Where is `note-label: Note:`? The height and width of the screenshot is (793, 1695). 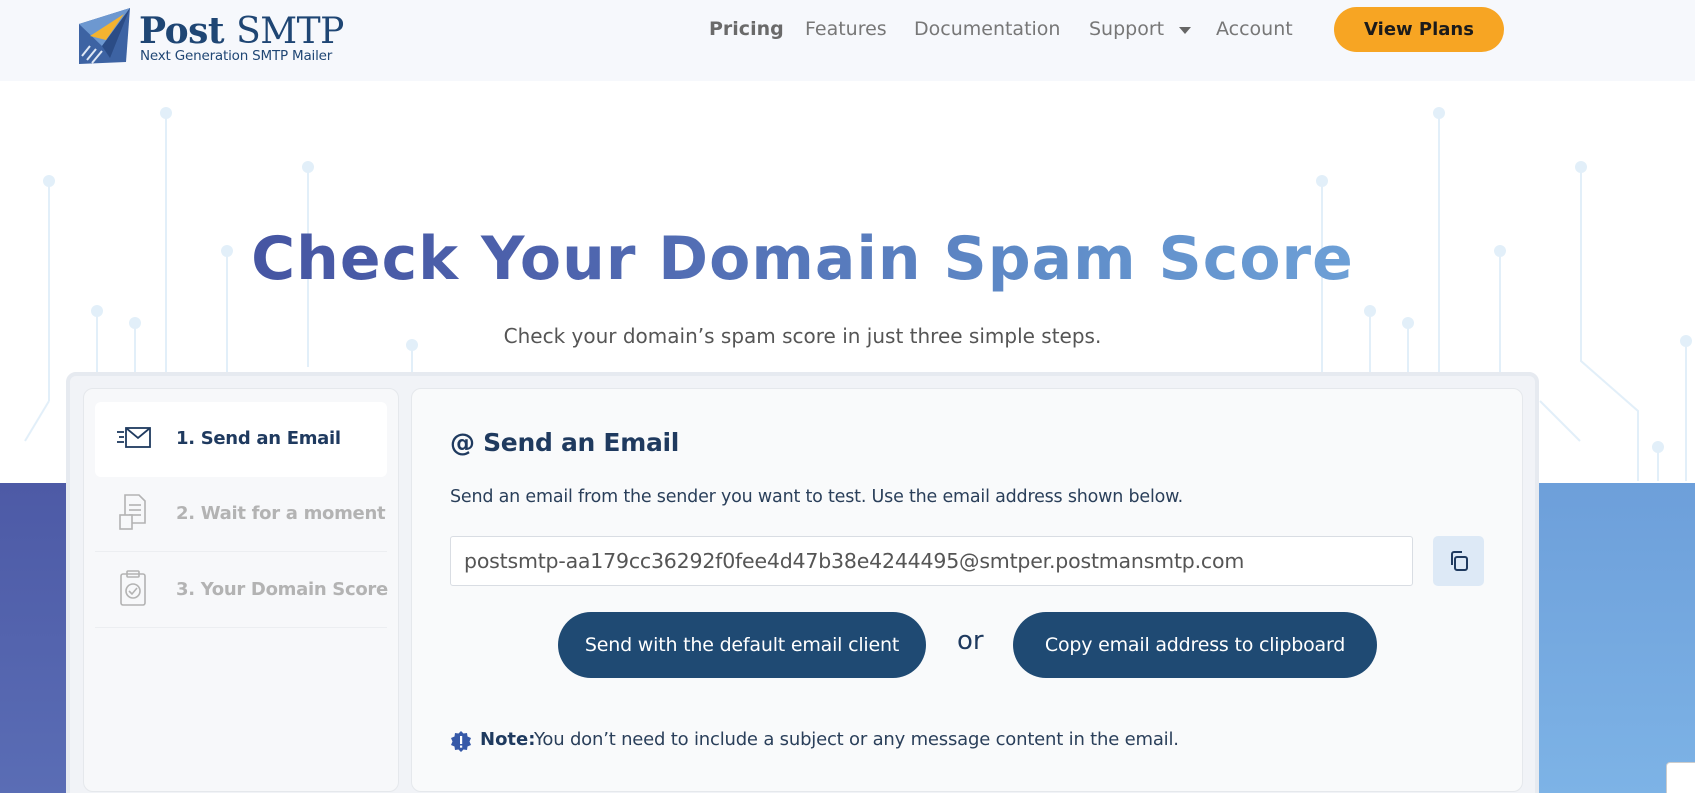
note-label: Note: is located at coordinates (508, 739).